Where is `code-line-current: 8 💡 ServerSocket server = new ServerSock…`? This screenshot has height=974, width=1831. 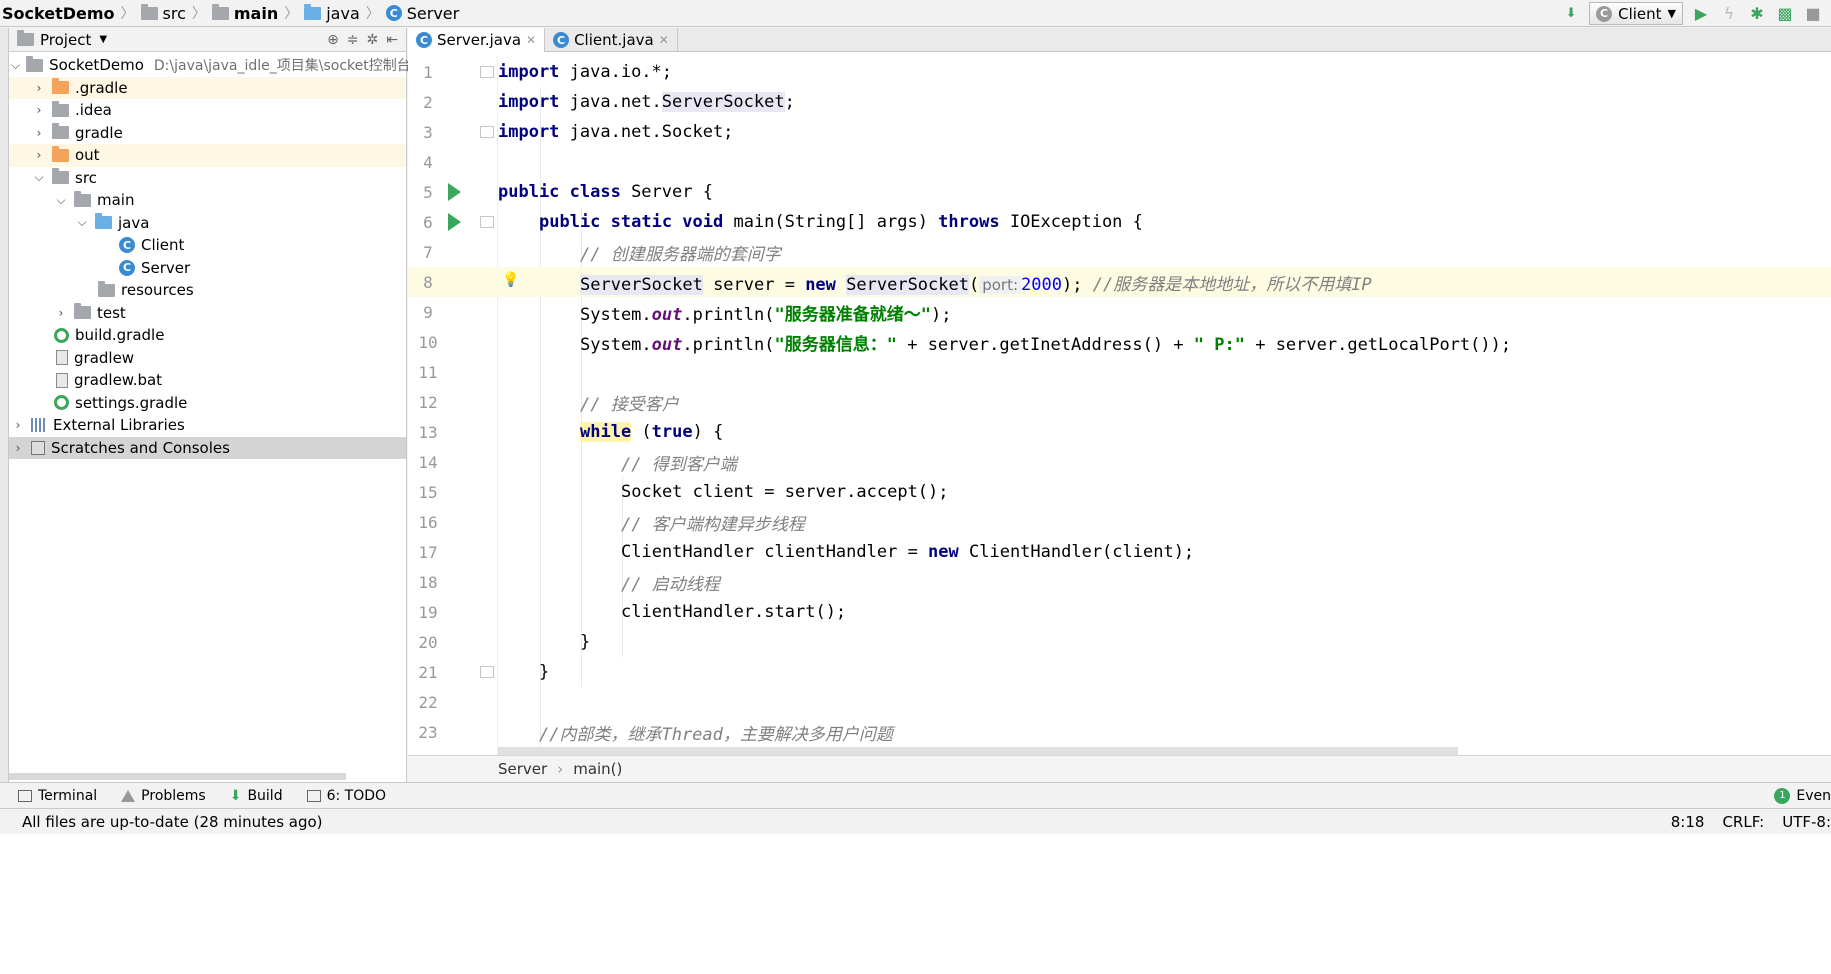 code-line-current: 8 💡 ServerSocket server = new ServerSock… is located at coordinates (1119, 282).